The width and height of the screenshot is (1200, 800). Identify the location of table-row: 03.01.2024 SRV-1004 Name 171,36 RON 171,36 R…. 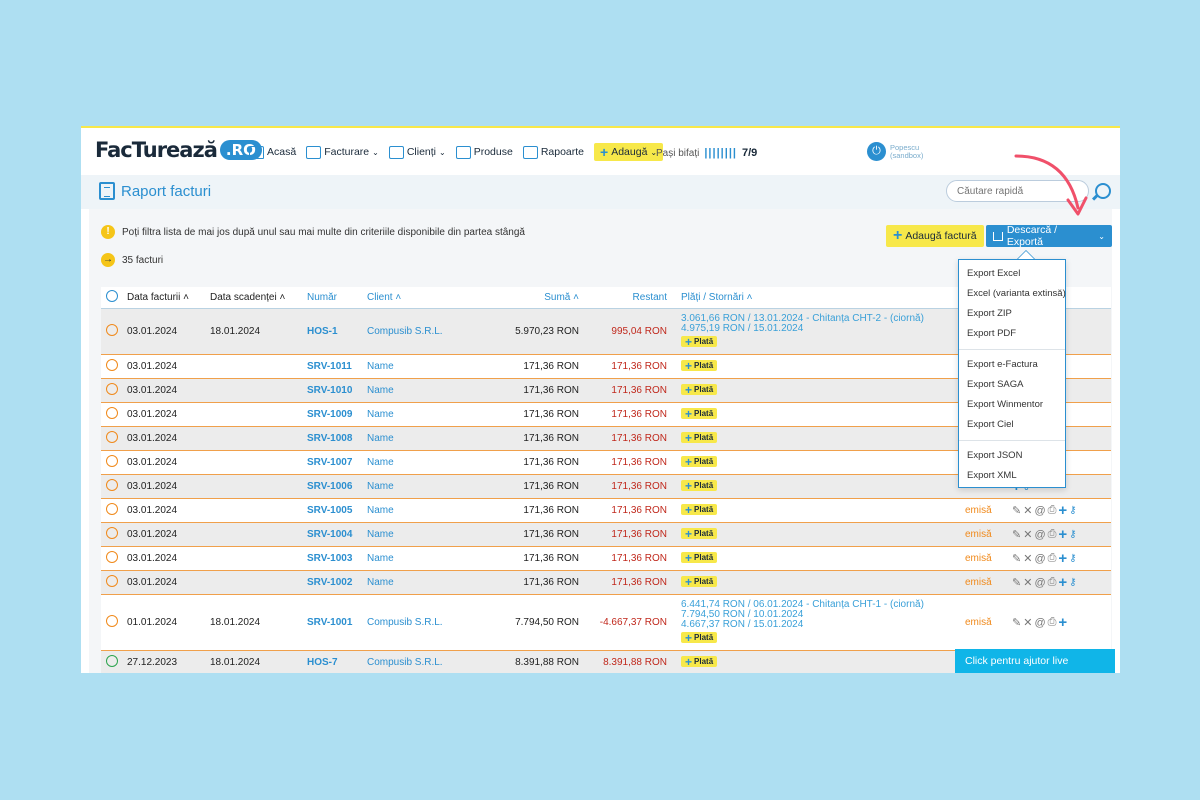
(606, 535).